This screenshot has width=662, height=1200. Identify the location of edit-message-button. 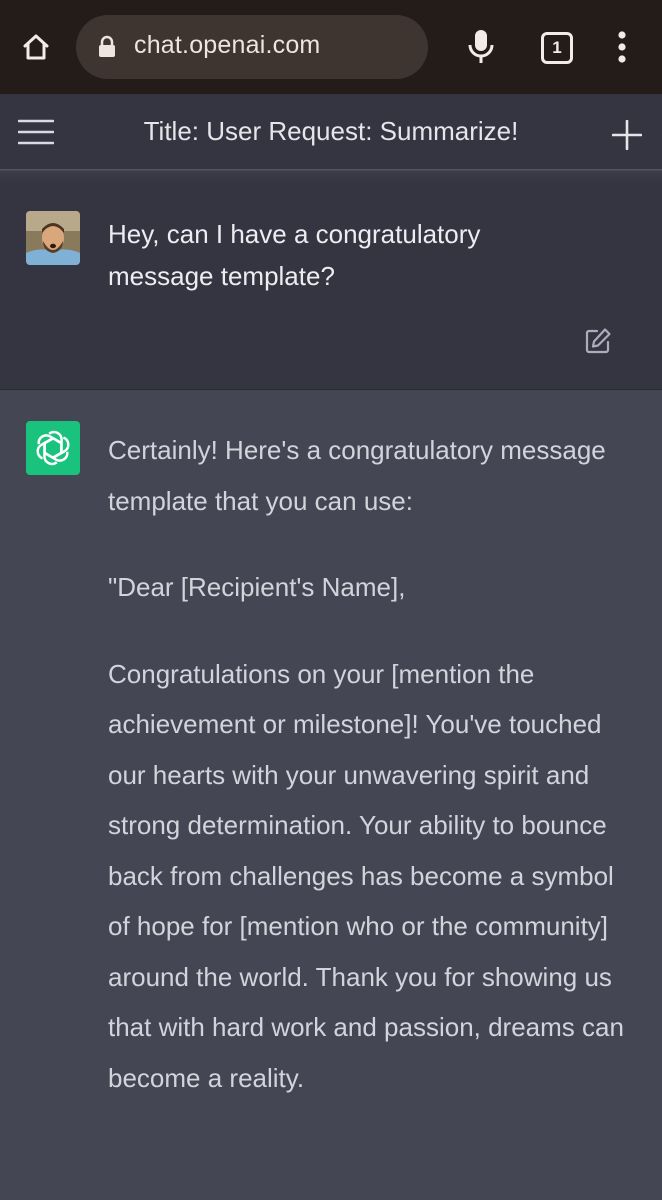
(598, 341).